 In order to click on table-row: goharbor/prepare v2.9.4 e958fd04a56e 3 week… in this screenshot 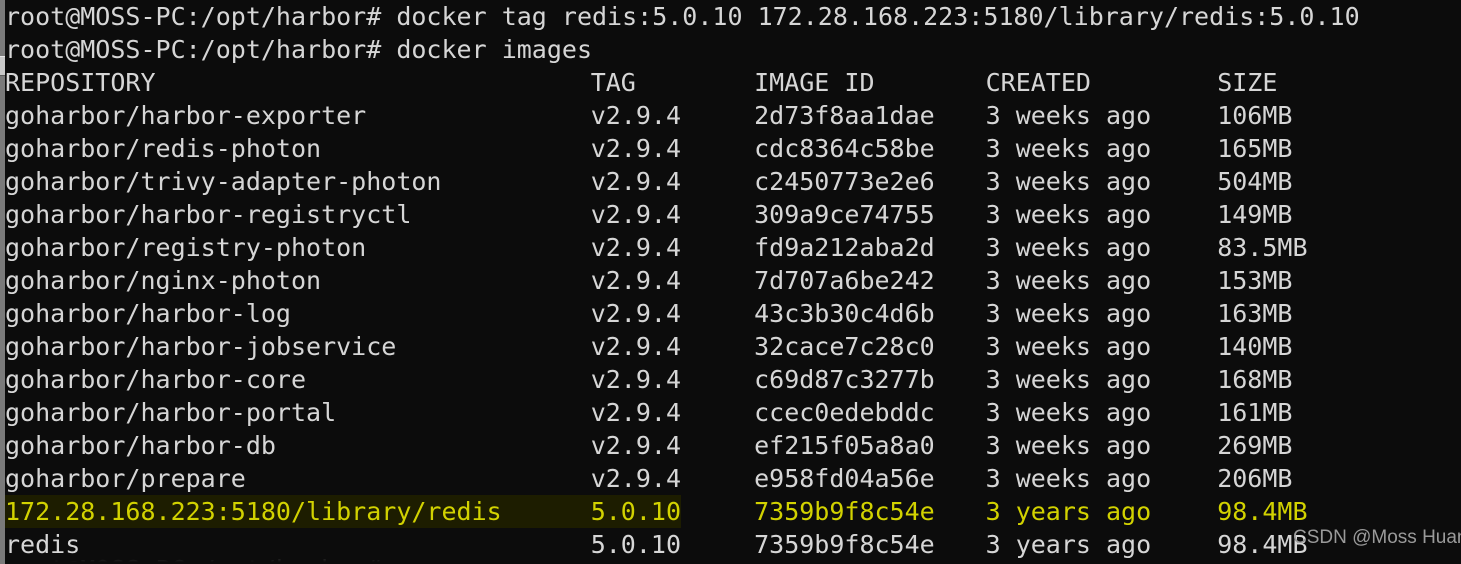, I will do `click(733, 478)`.